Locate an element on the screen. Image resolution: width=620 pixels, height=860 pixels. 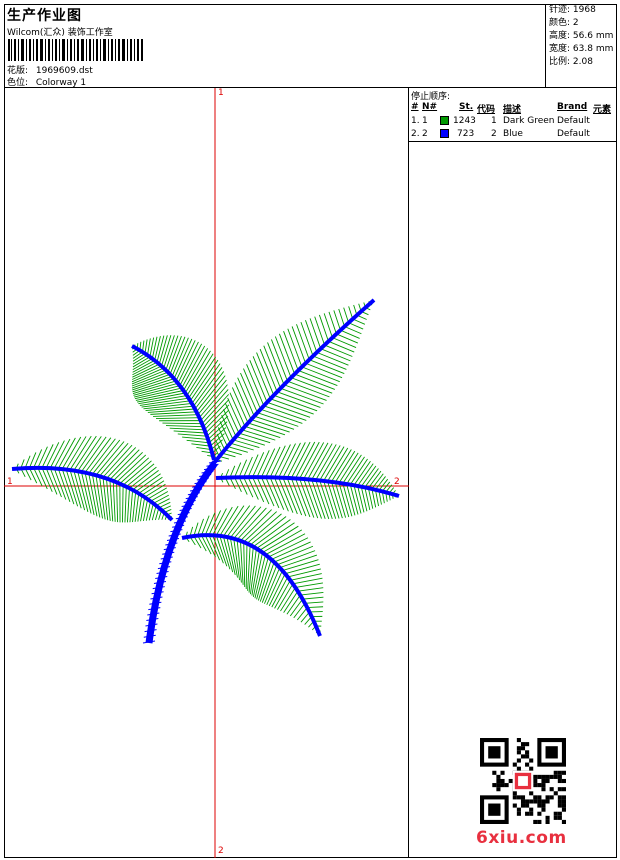
spec-height: 高度: 56.6 mm is located at coordinates (581, 36).